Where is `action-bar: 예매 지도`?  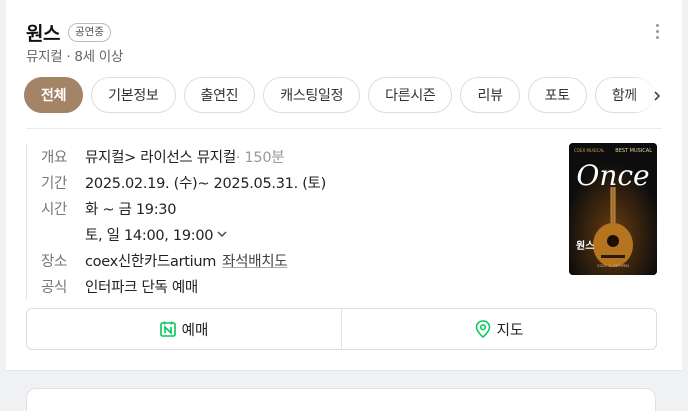 action-bar: 예매 지도 is located at coordinates (341, 329).